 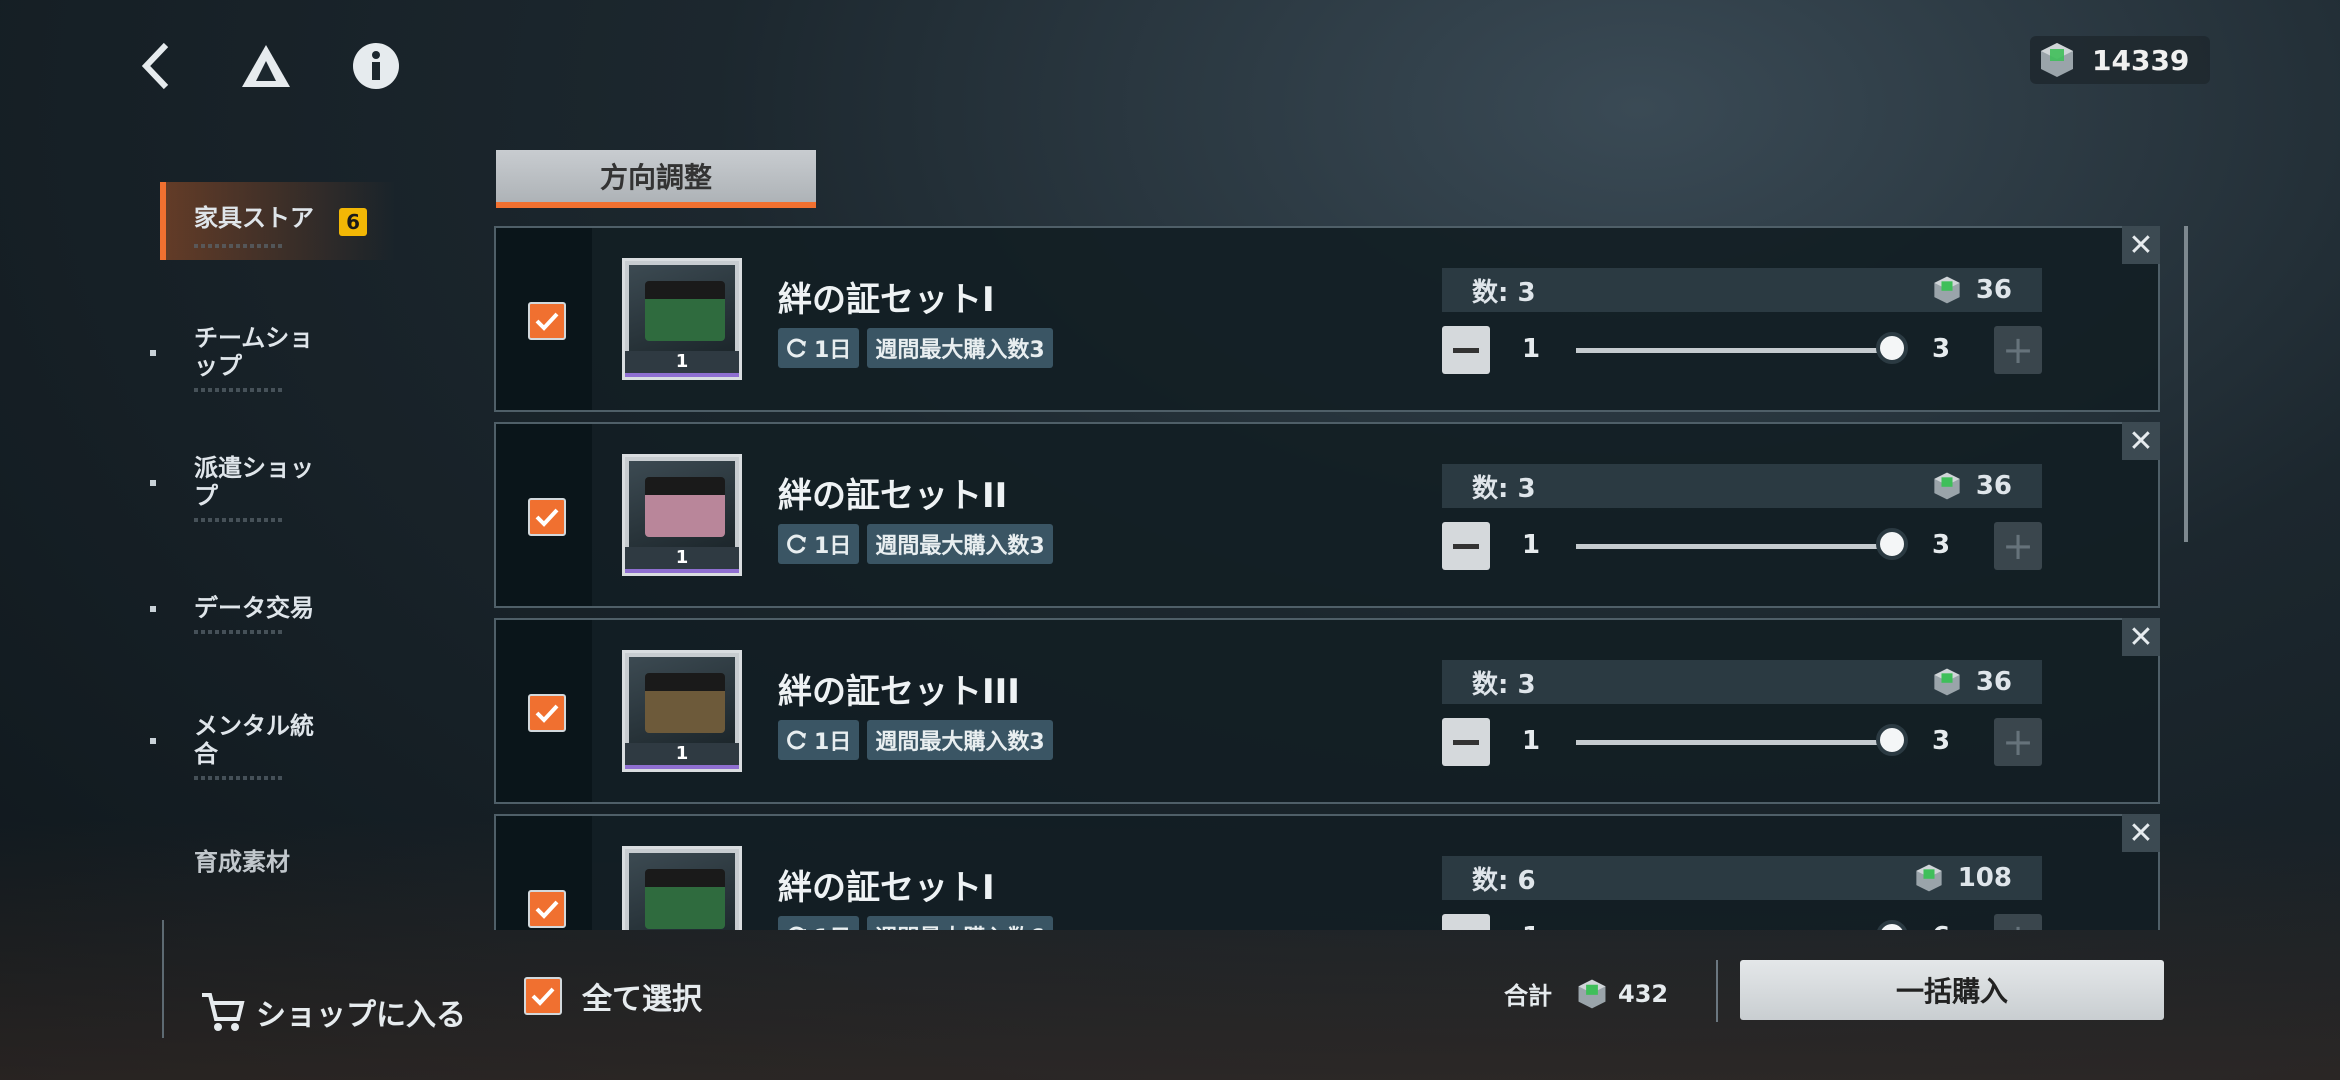 I want to click on sidebar-item-mental-integration: メンタル統 合, so click(x=272, y=746).